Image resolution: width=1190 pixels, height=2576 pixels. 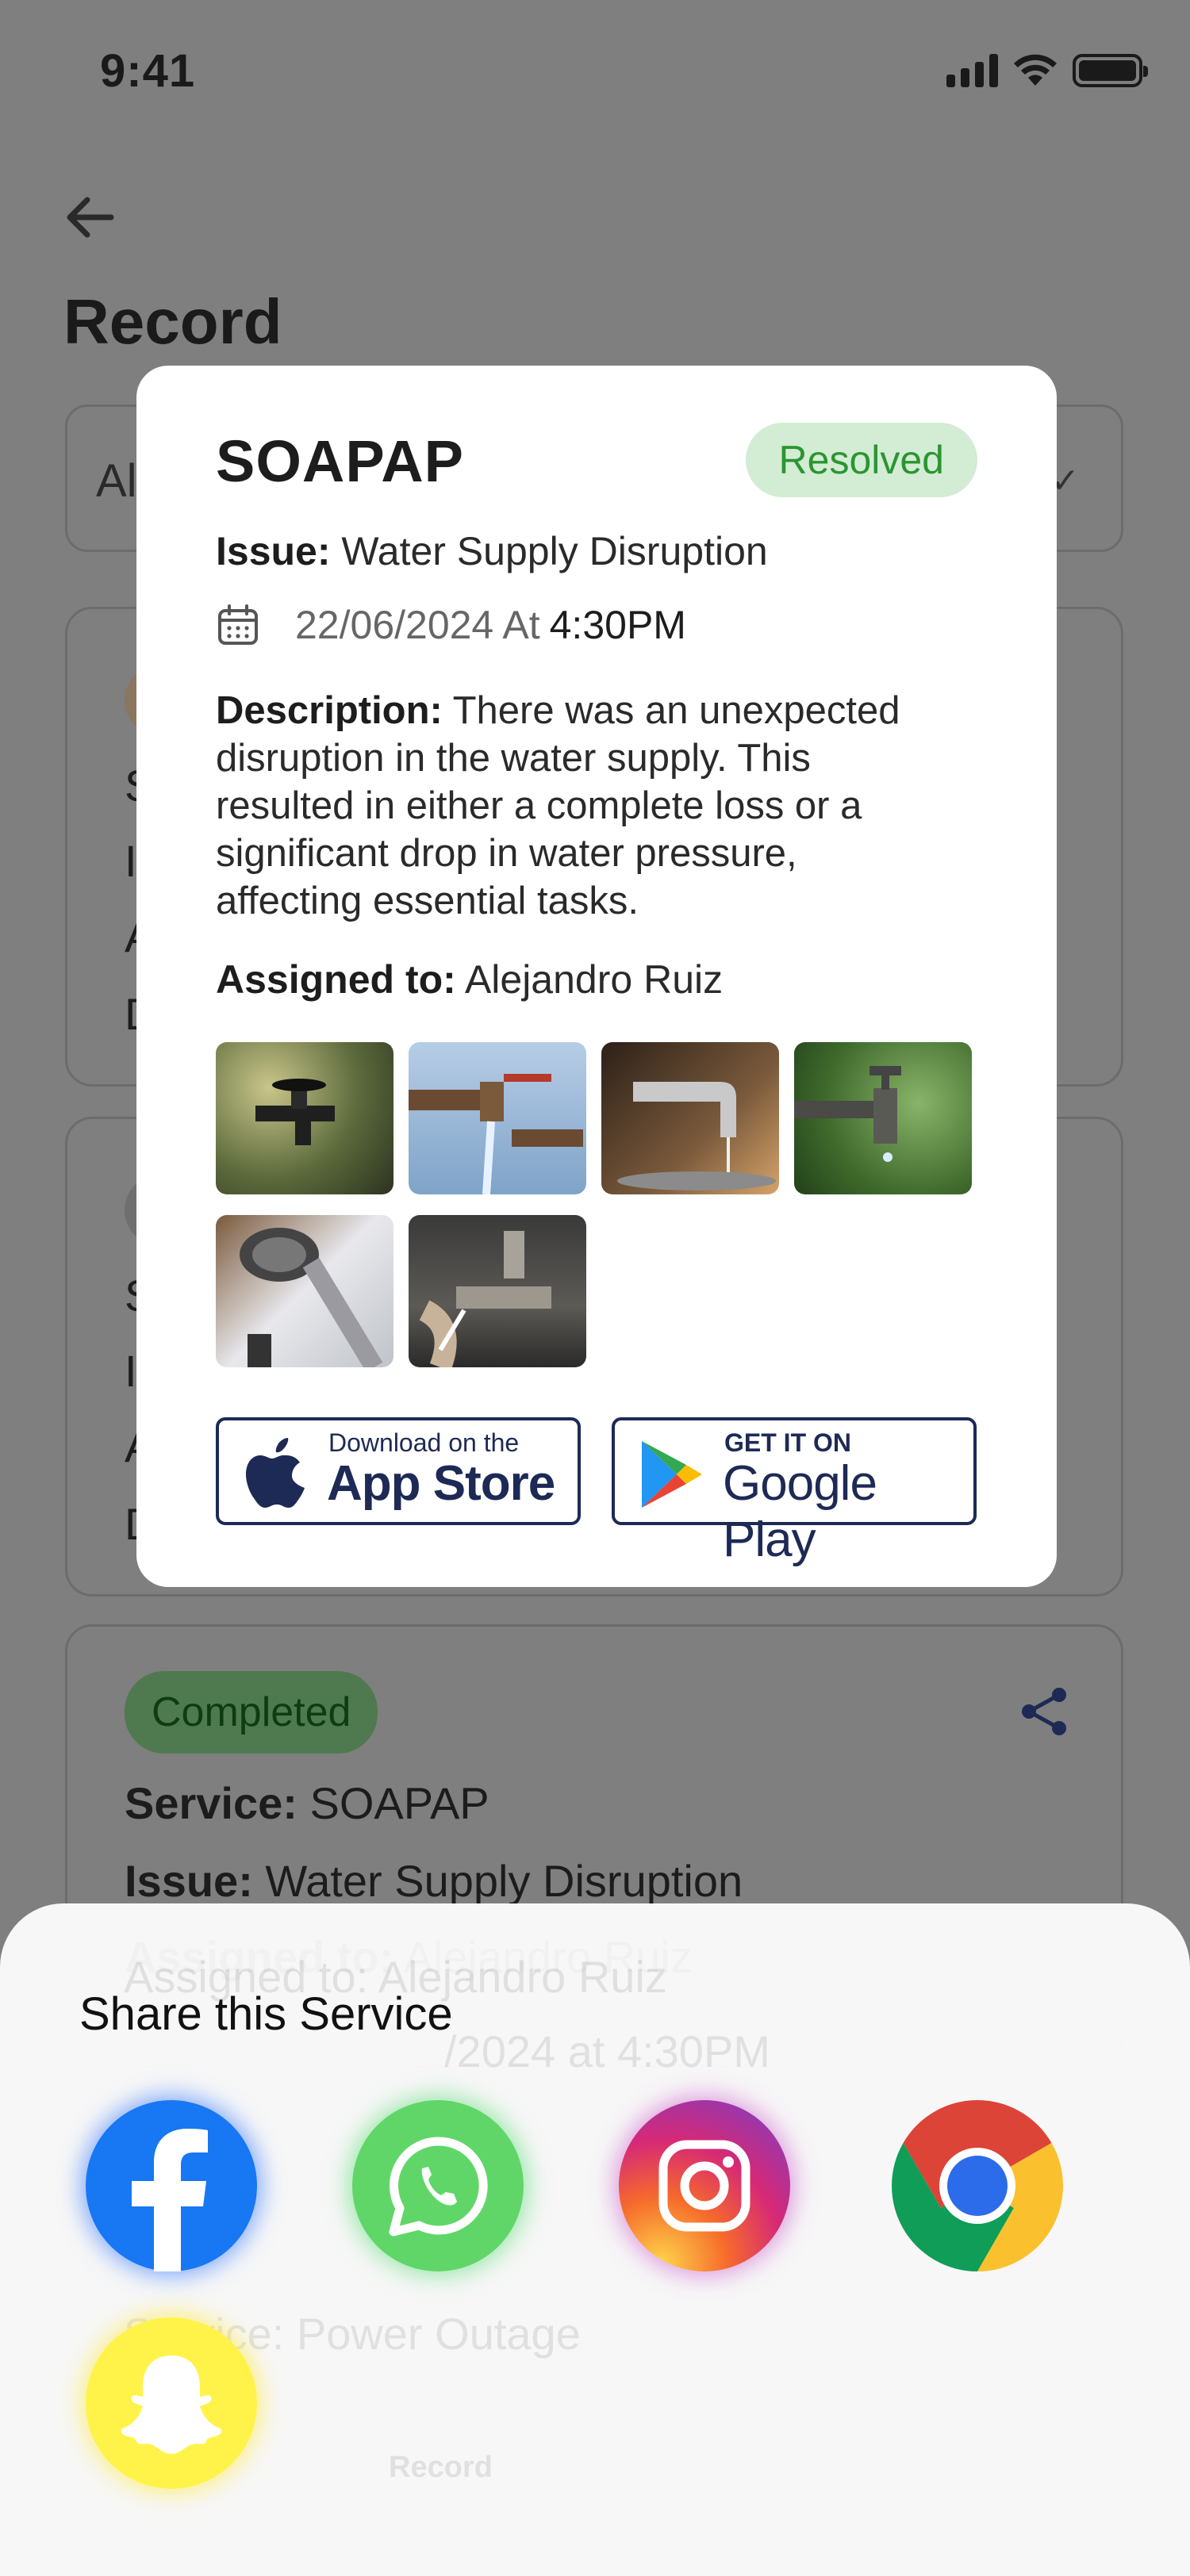 What do you see at coordinates (800, 1511) in the screenshot?
I see `google-play-big: Google Play` at bounding box center [800, 1511].